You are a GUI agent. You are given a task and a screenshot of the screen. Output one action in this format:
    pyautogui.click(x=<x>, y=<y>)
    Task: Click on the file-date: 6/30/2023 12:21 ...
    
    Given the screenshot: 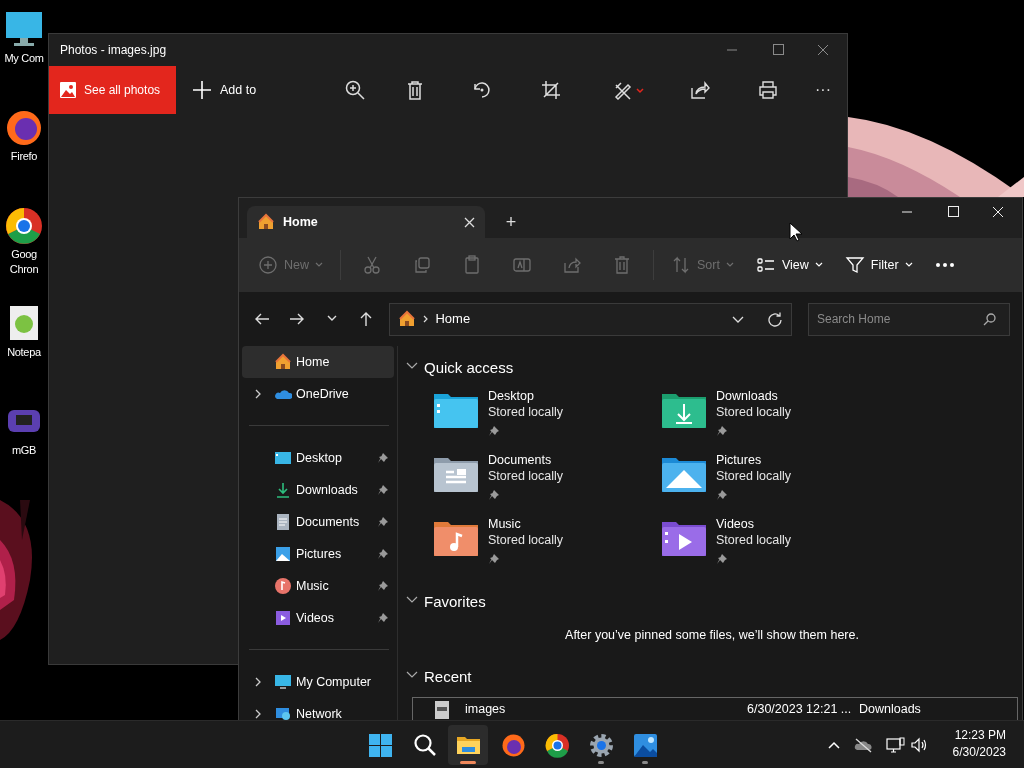 What is the action you would take?
    pyautogui.click(x=800, y=710)
    